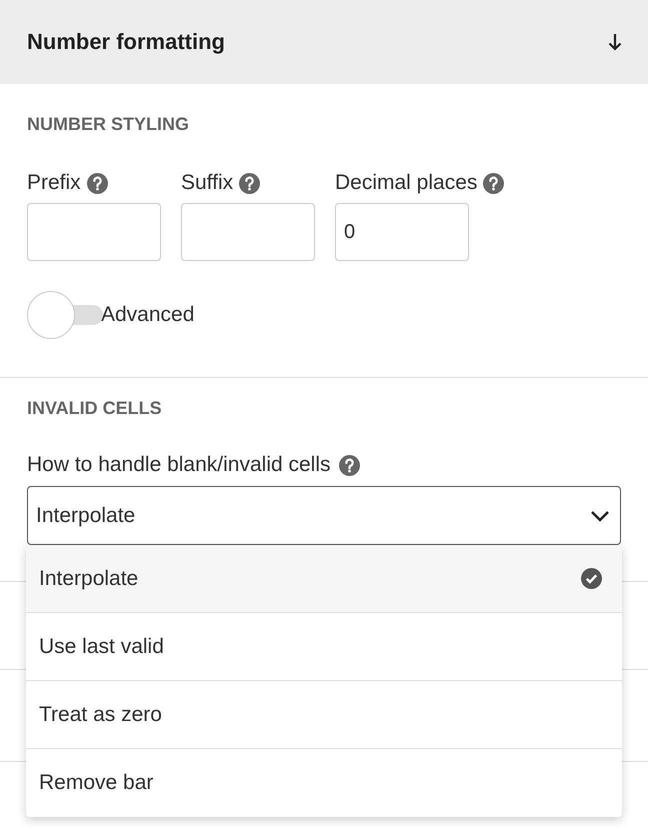  I want to click on check-circle-icon, so click(591, 578).